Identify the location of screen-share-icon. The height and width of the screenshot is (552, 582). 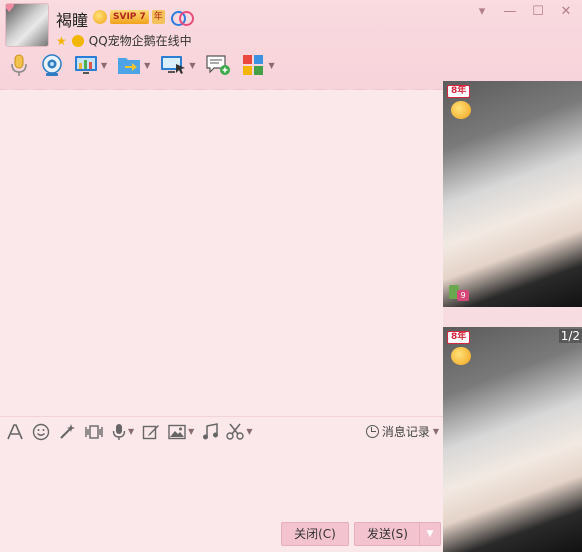
(173, 65).